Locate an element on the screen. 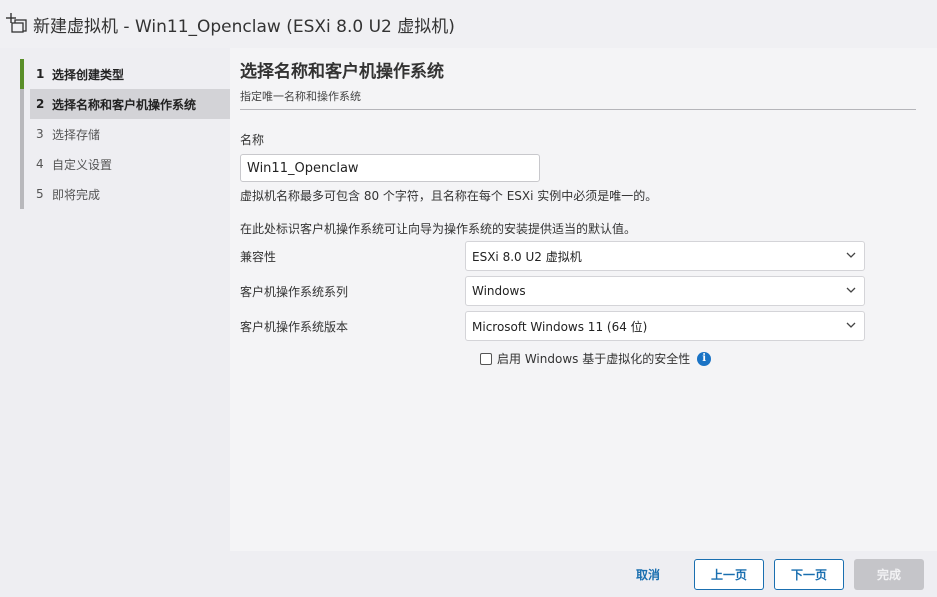 The image size is (937, 597). next-button: 下一页 is located at coordinates (809, 574).